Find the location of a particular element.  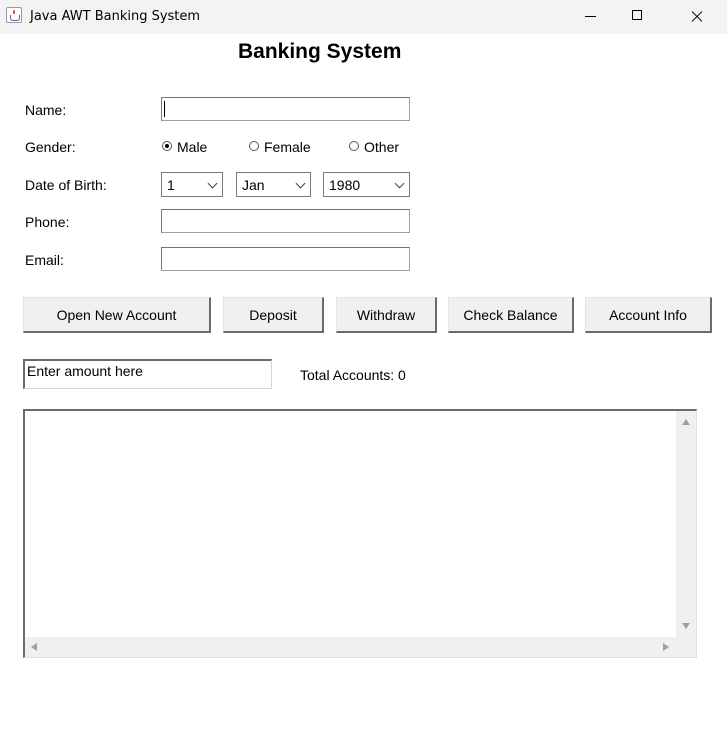

amount-input: Enter amount here is located at coordinates (147, 374).